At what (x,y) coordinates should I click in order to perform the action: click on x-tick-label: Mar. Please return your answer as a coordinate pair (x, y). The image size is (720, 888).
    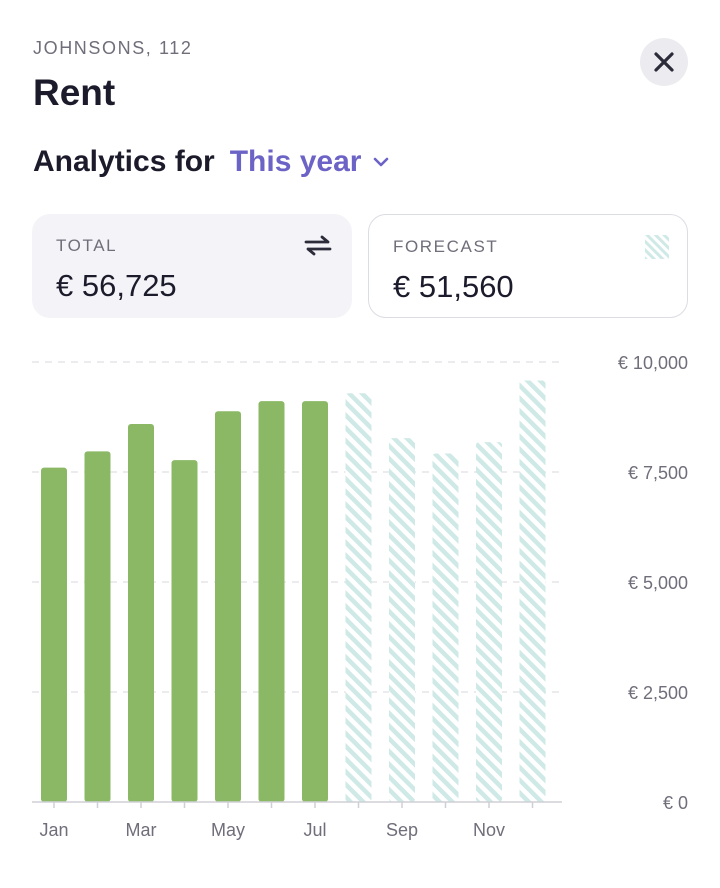
    Looking at the image, I should click on (141, 830).